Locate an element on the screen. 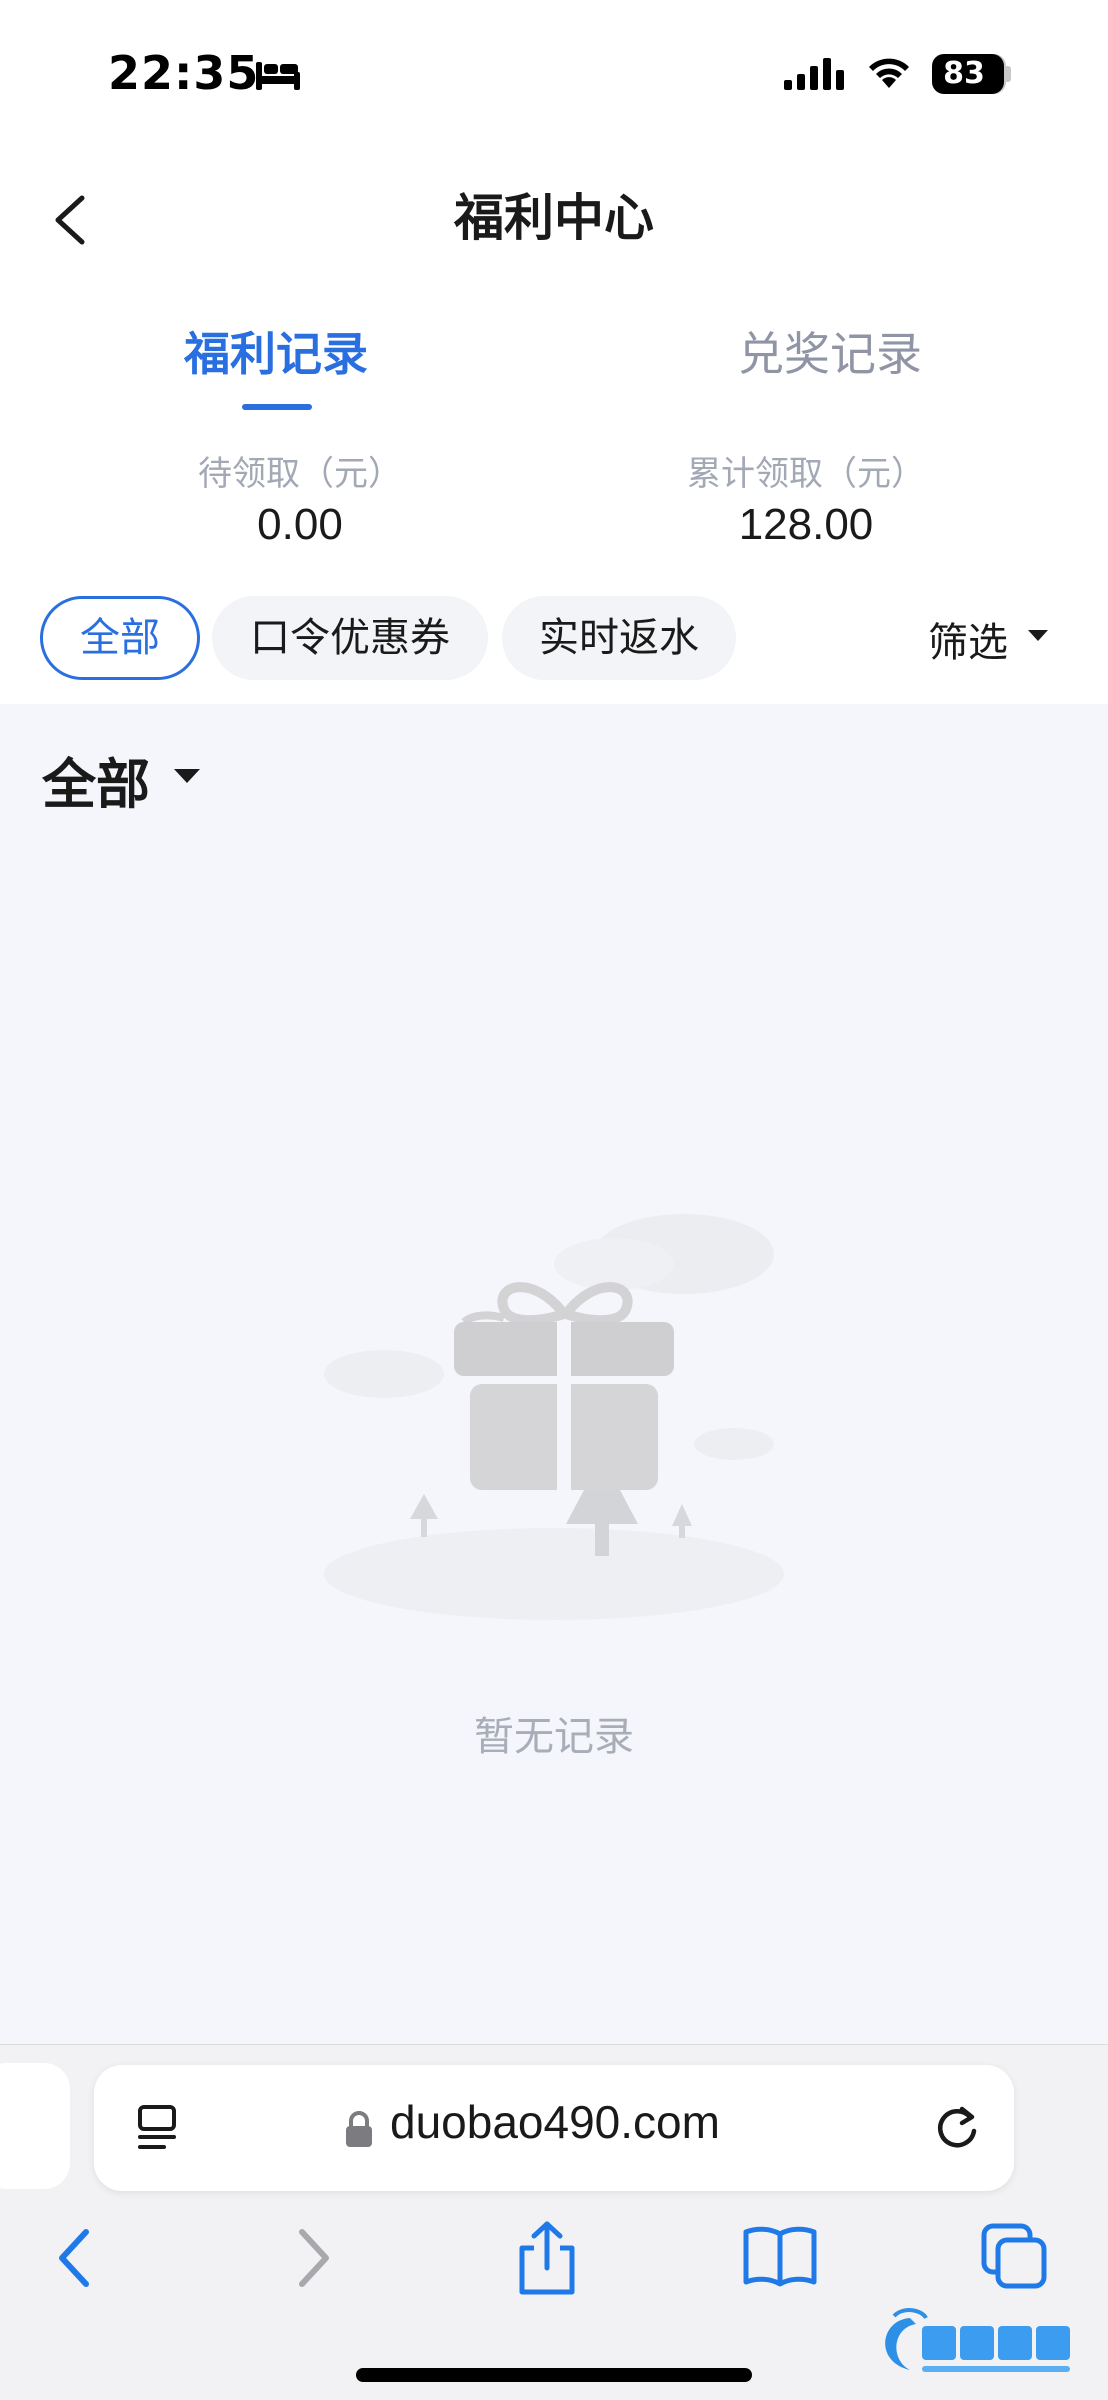 This screenshot has width=1108, height=2400. bookmarks-icon is located at coordinates (780, 2256).